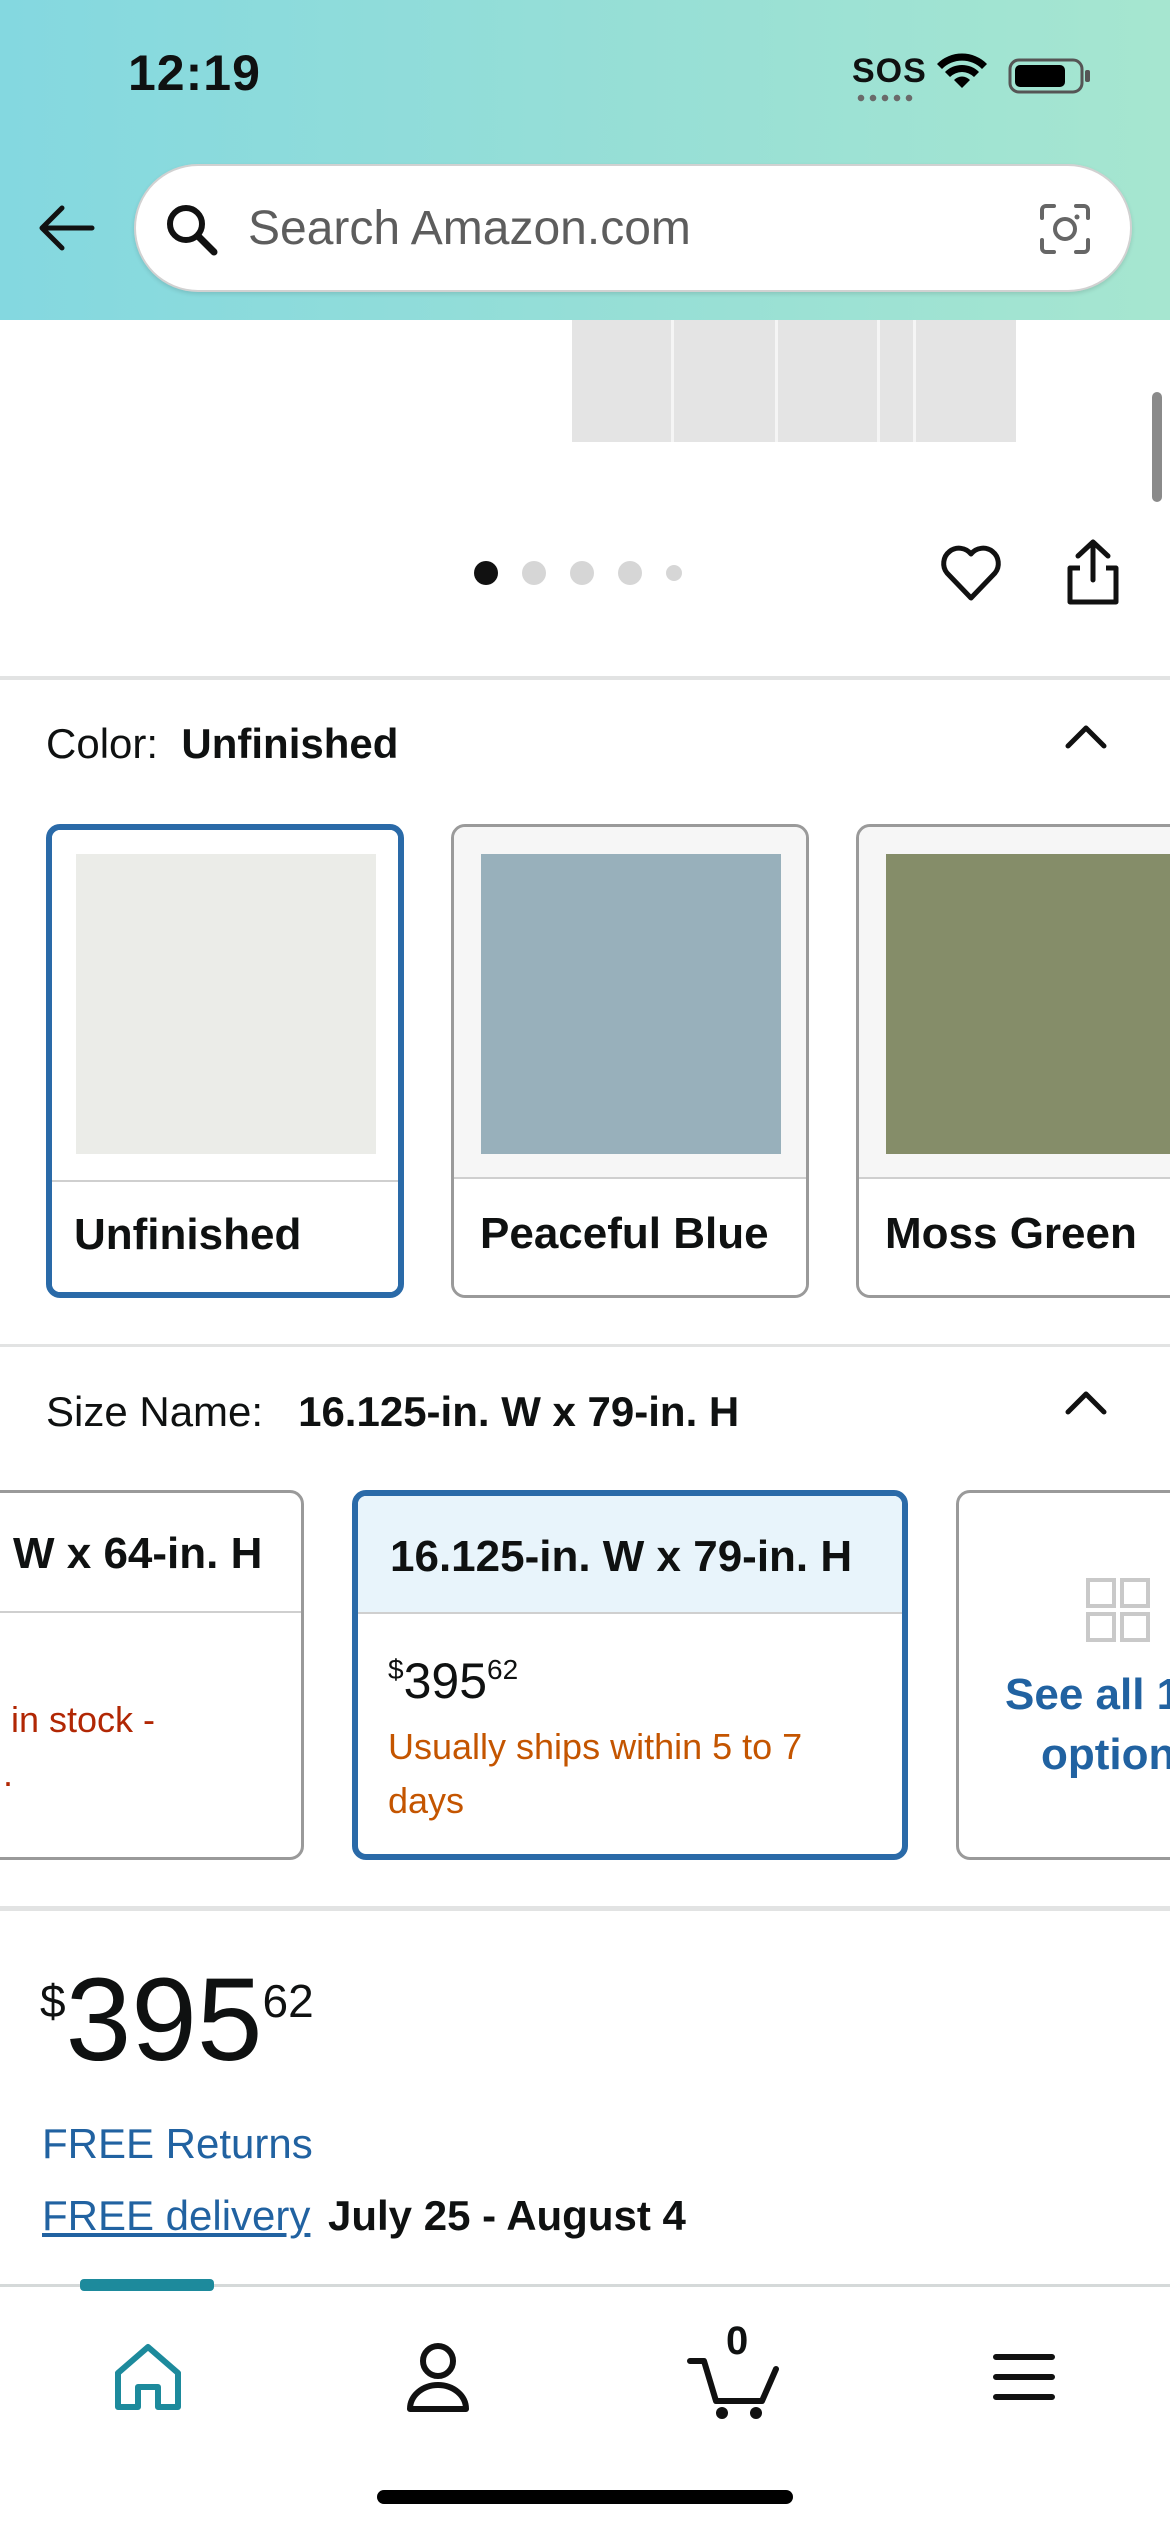  Describe the element at coordinates (102, 743) in the screenshot. I see `color-label: Color:` at that location.